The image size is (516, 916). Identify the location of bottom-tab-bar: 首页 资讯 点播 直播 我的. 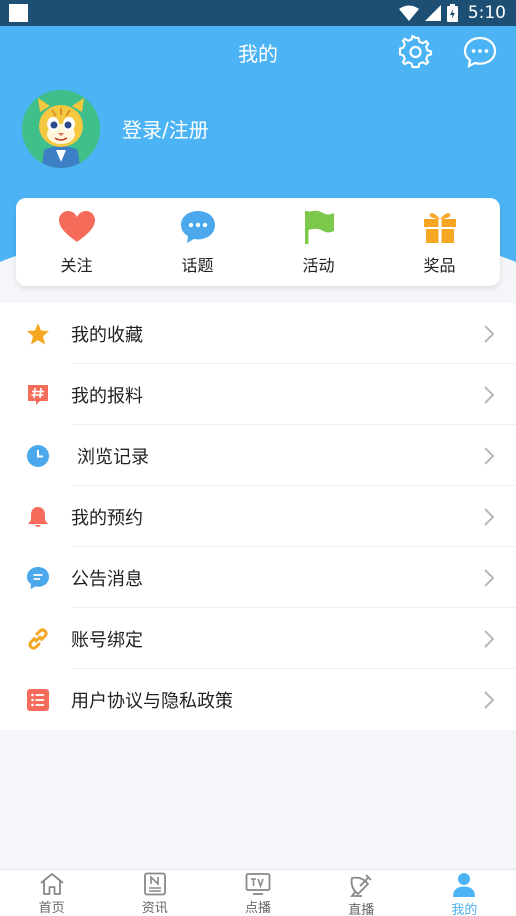
(258, 892).